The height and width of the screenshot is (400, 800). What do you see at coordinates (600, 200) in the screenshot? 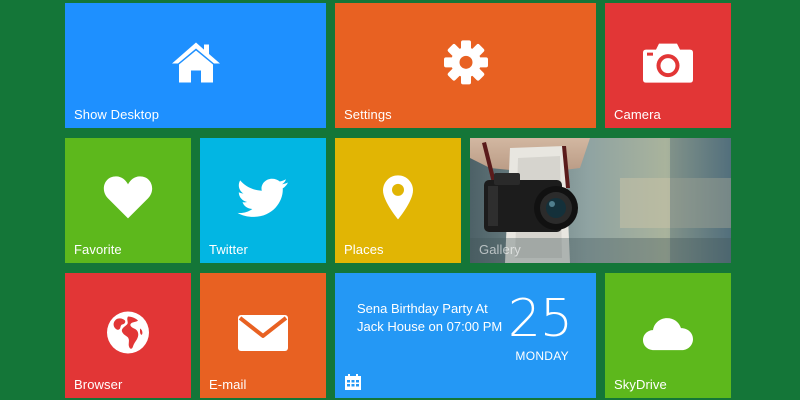
I see `tile-gallery: Gallery` at bounding box center [600, 200].